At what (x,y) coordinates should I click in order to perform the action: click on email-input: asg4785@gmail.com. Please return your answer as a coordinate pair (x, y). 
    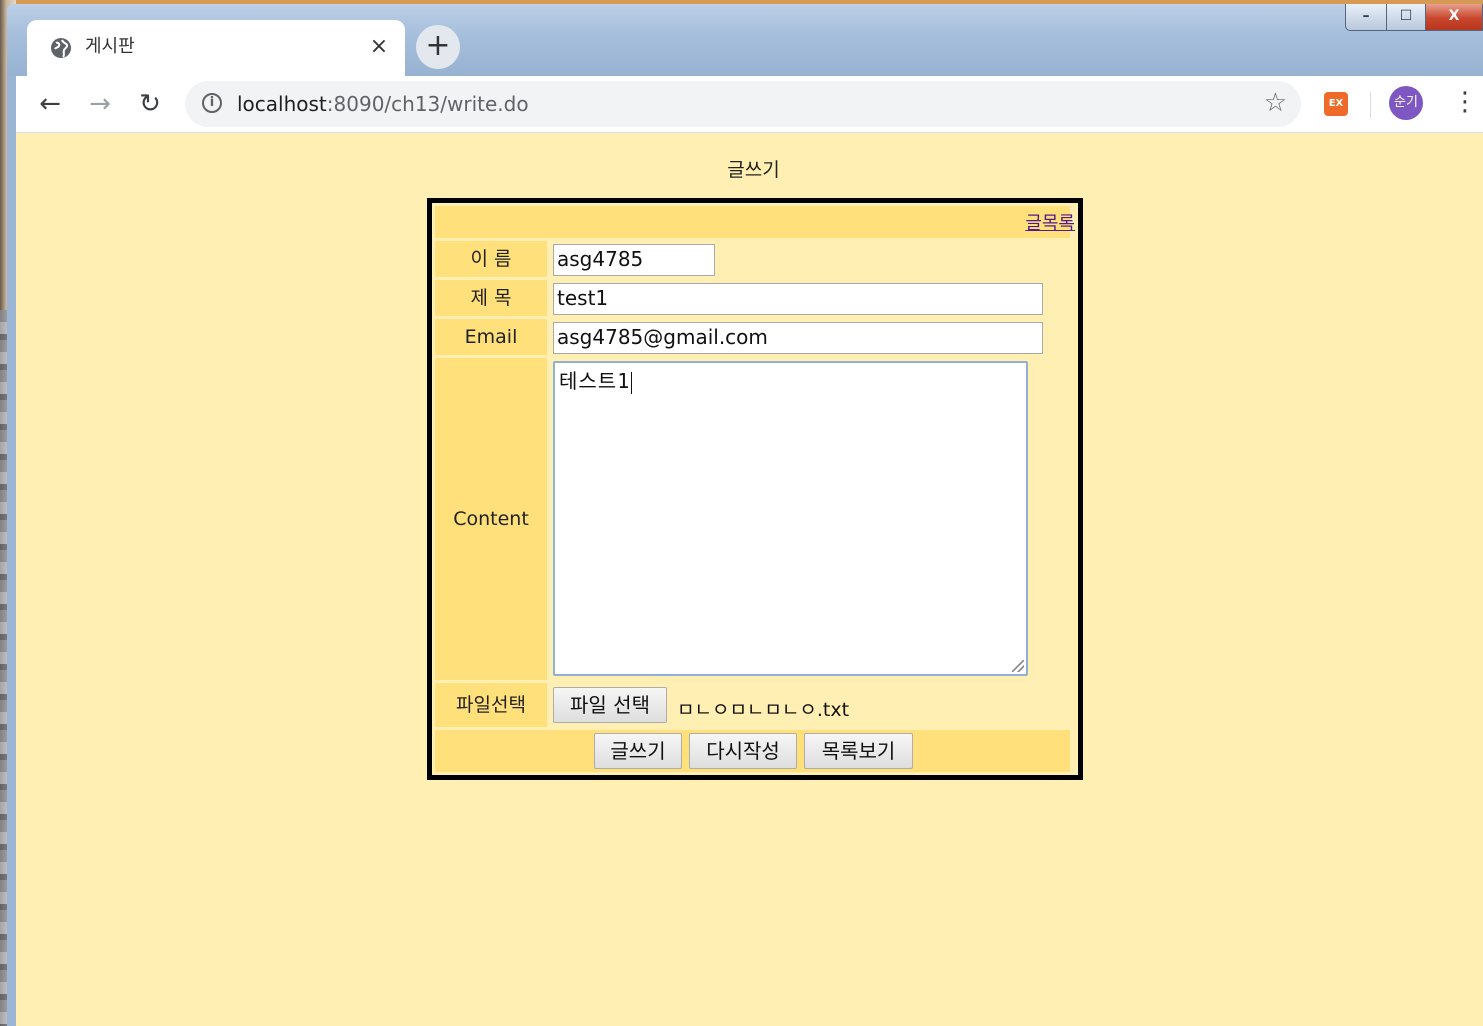
    Looking at the image, I should click on (798, 338).